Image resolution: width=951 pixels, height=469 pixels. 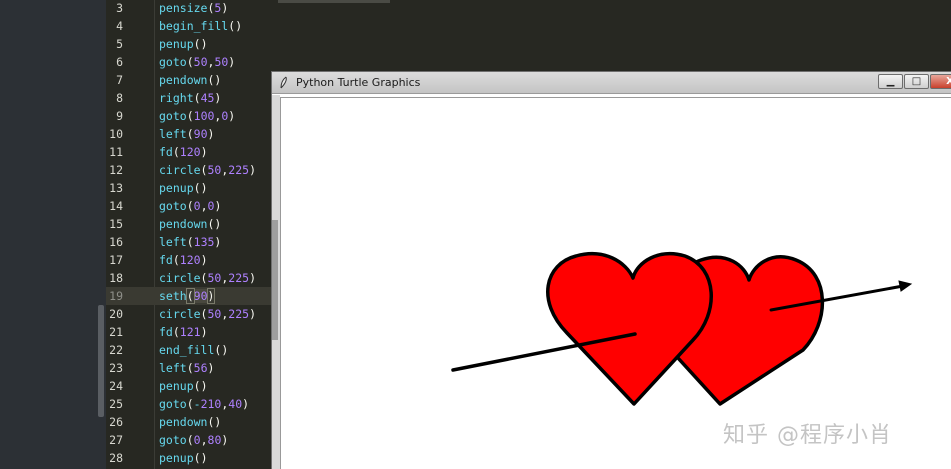 What do you see at coordinates (358, 82) in the screenshot?
I see `window-title: Python Turtle Graphics` at bounding box center [358, 82].